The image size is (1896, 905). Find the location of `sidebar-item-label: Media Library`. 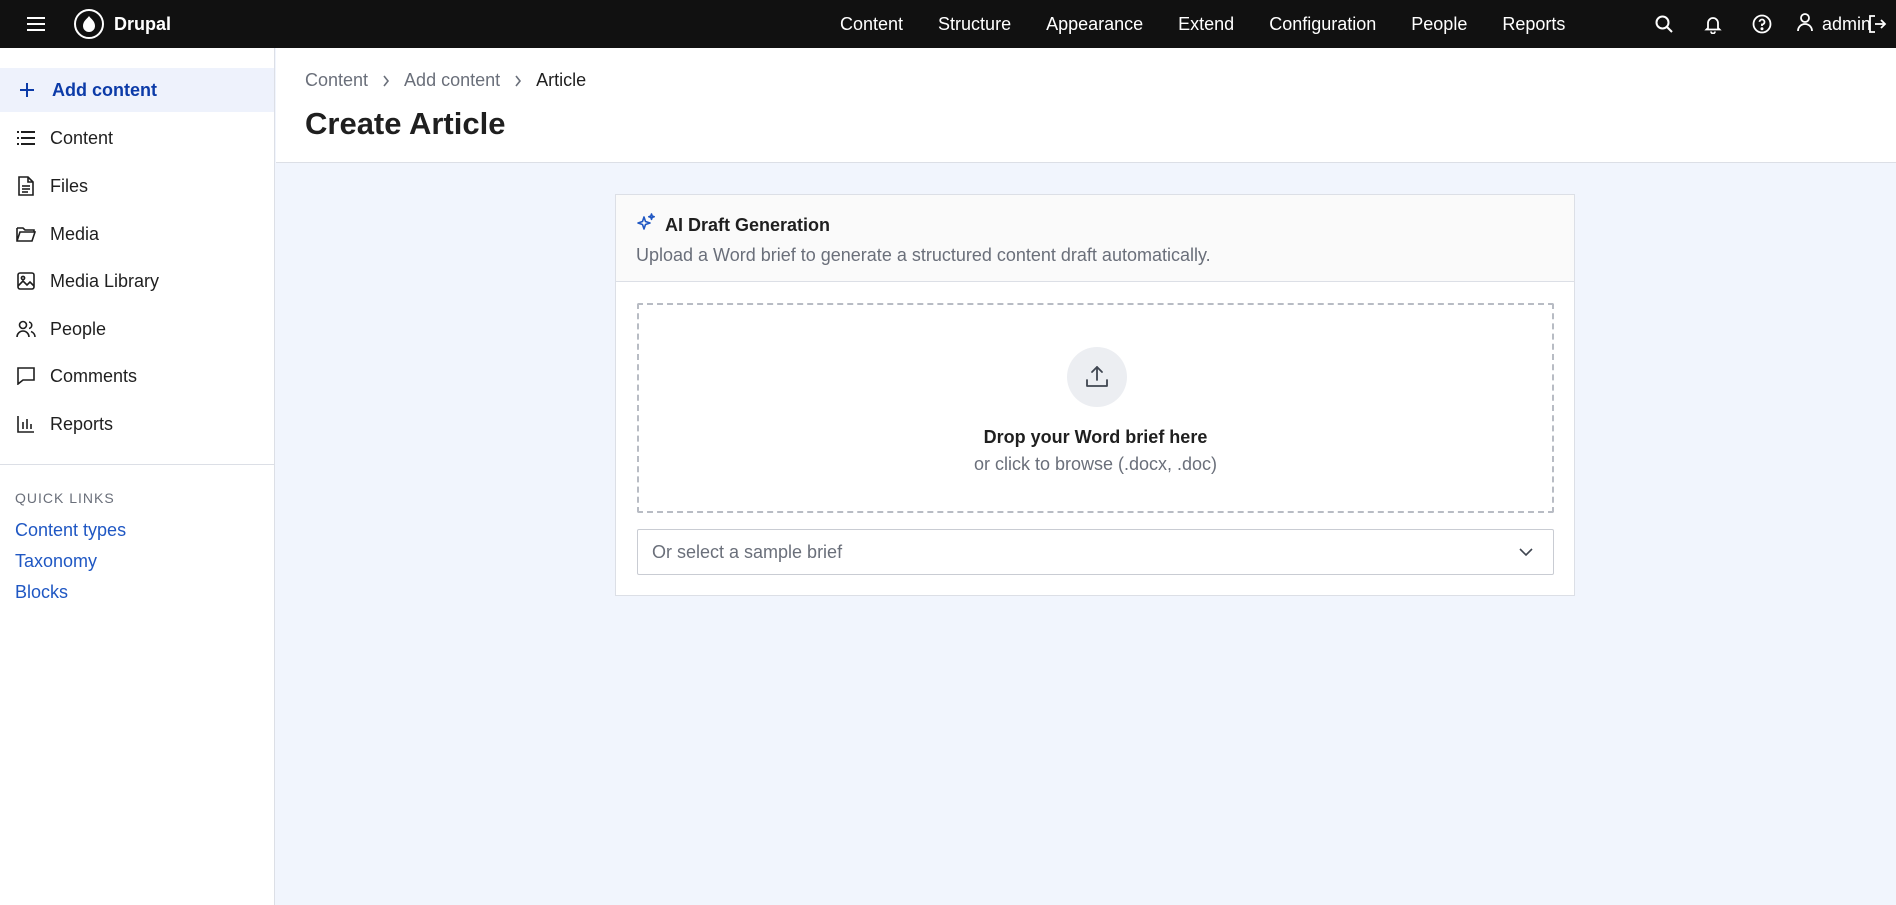

sidebar-item-label: Media Library is located at coordinates (105, 280).